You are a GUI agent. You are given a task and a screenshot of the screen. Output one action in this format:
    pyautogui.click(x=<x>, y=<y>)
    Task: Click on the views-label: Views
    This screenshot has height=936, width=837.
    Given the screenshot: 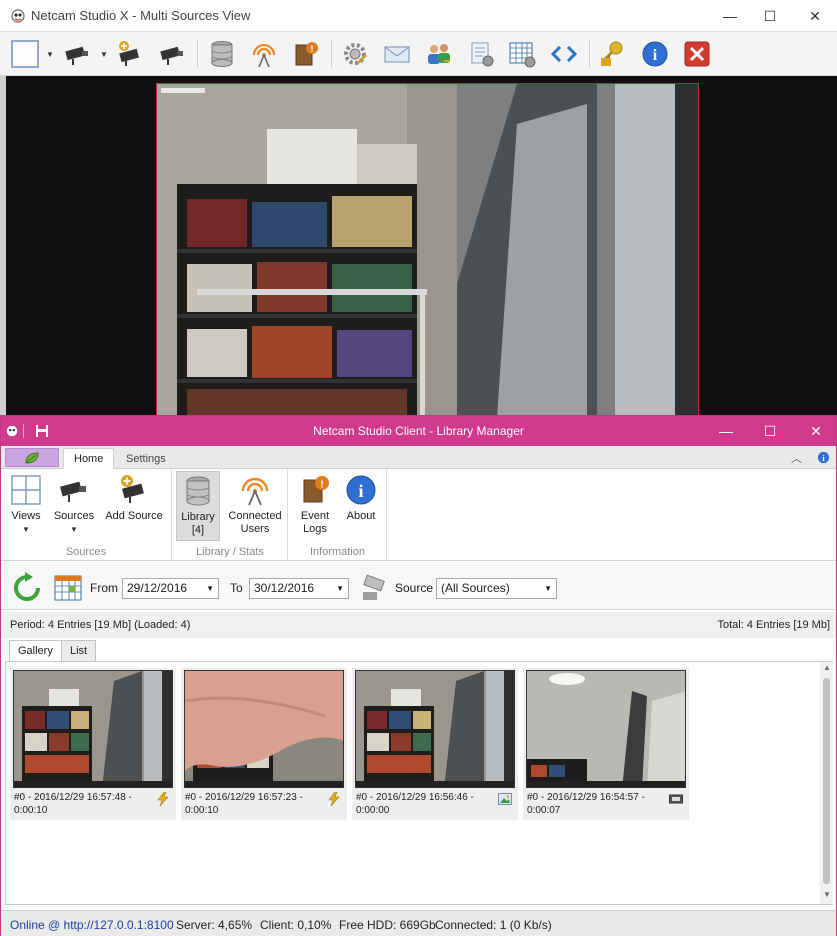 What is the action you would take?
    pyautogui.click(x=26, y=516)
    